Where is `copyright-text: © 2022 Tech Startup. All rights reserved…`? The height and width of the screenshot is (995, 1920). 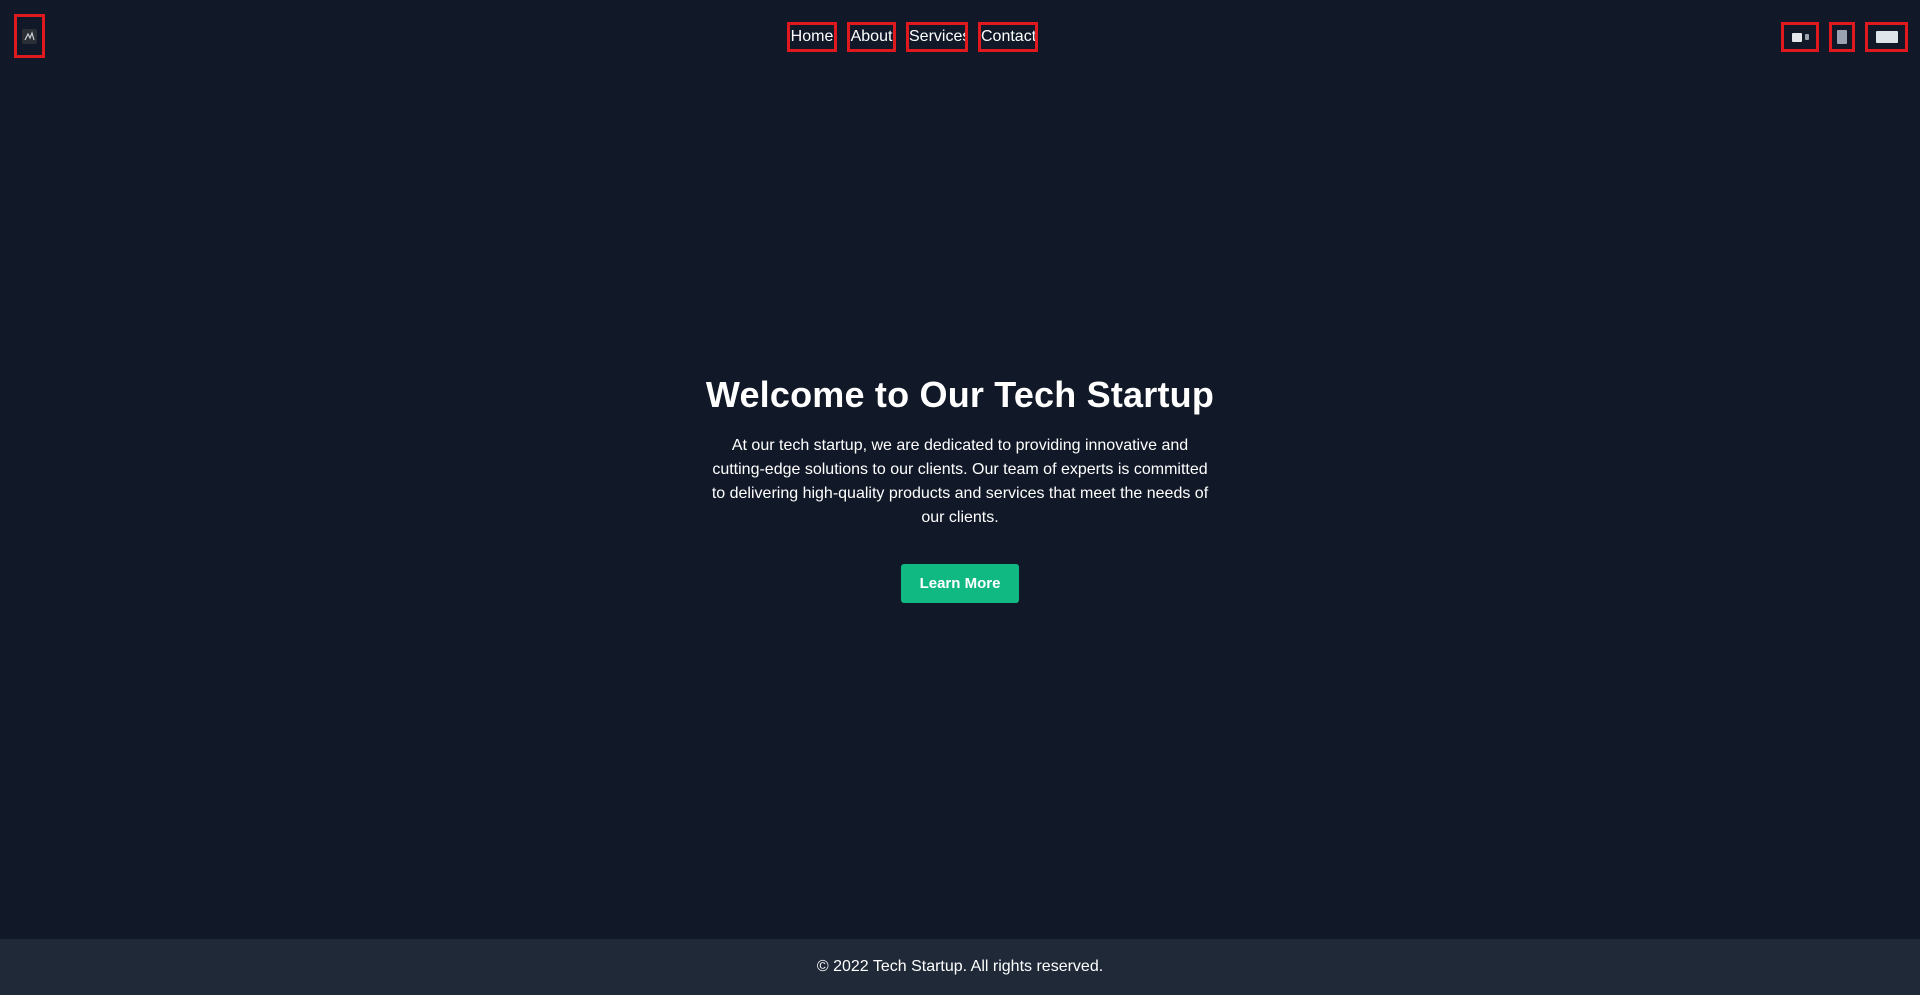
copyright-text: © 2022 Tech Startup. All rights reserved… is located at coordinates (960, 966).